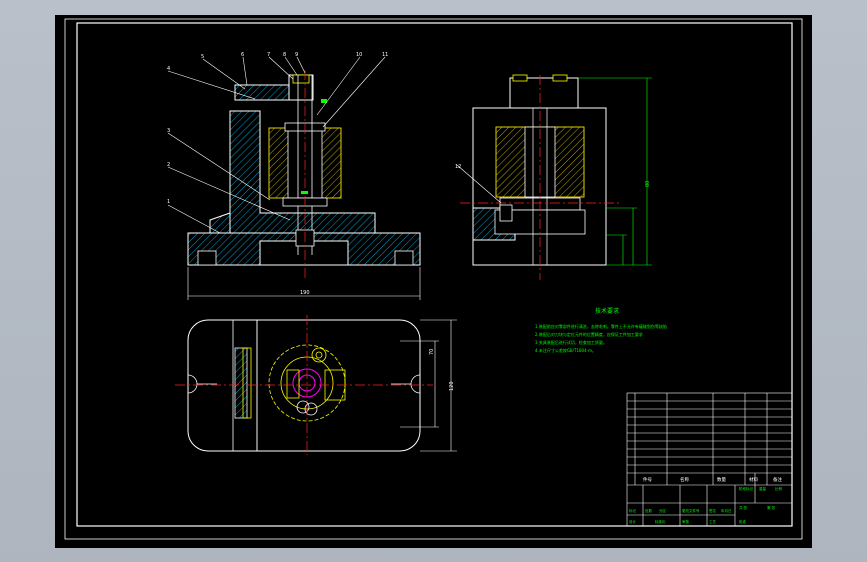  Describe the element at coordinates (771, 507) in the screenshot. I see `tb-label: 第 张` at that location.